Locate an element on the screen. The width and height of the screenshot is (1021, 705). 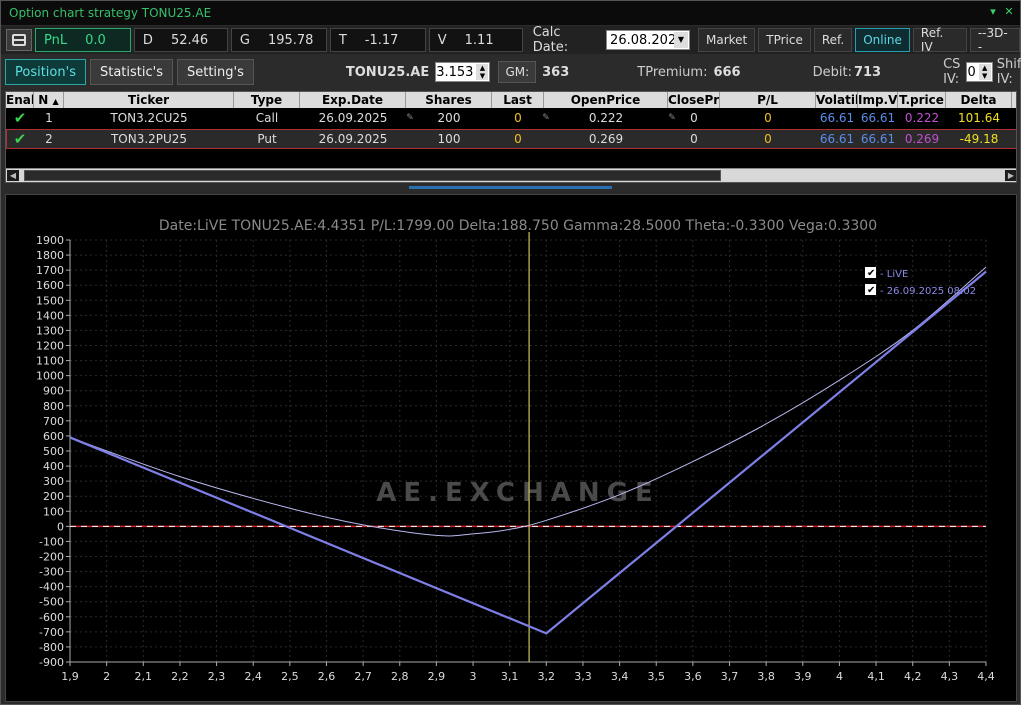
col-enabled: Enal is located at coordinates (20, 100).